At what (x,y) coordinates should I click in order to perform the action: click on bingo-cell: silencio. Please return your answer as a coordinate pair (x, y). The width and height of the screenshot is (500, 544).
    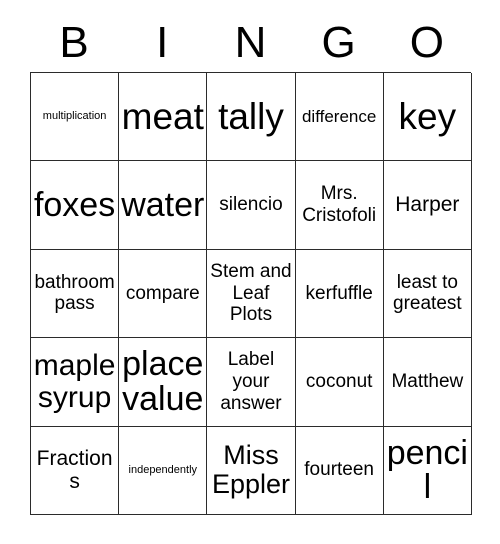
    Looking at the image, I should click on (251, 205).